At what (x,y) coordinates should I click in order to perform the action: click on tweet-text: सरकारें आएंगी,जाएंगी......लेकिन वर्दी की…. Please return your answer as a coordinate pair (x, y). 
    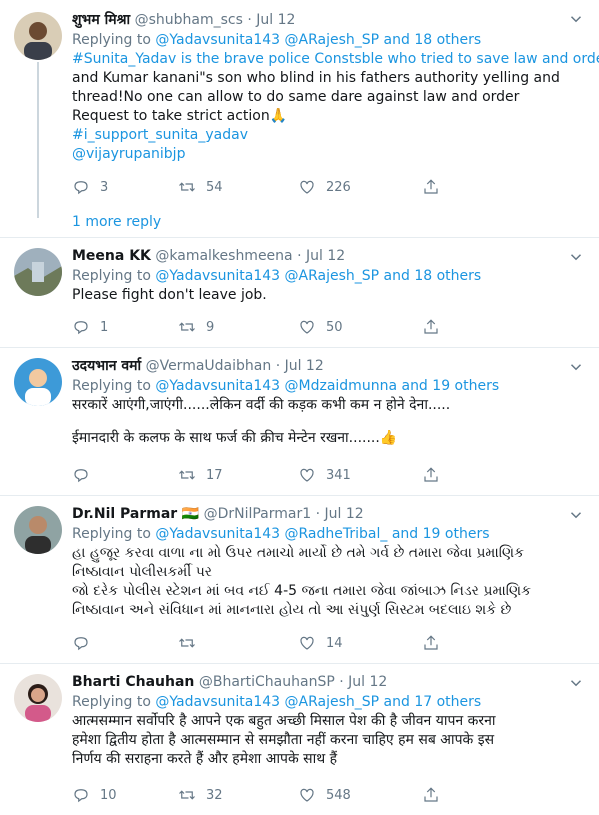
    Looking at the image, I should click on (261, 421).